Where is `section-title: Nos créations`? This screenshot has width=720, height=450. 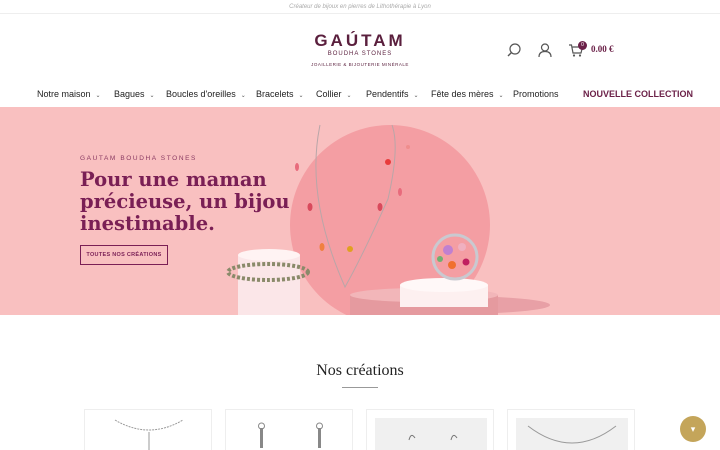 section-title: Nos créations is located at coordinates (360, 370).